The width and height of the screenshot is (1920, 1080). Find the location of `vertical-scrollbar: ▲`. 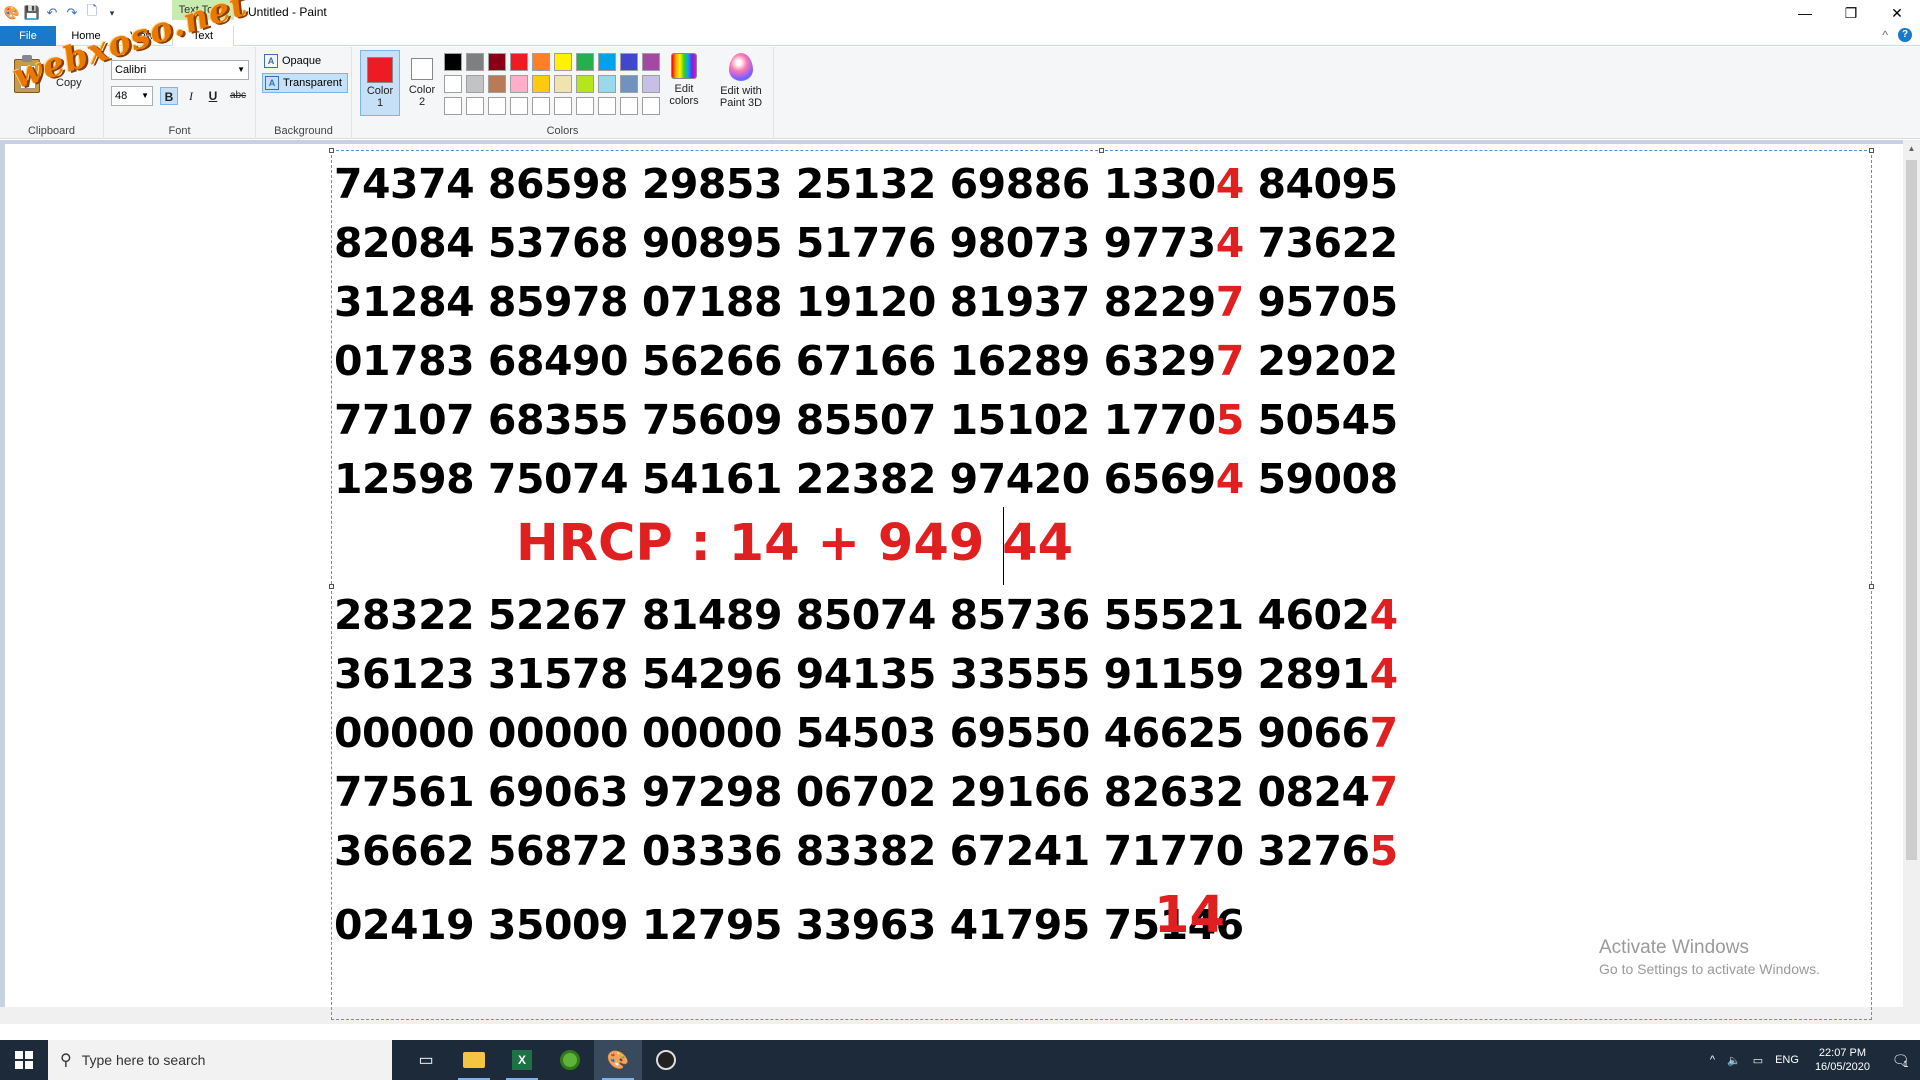

vertical-scrollbar: ▲ is located at coordinates (1911, 582).